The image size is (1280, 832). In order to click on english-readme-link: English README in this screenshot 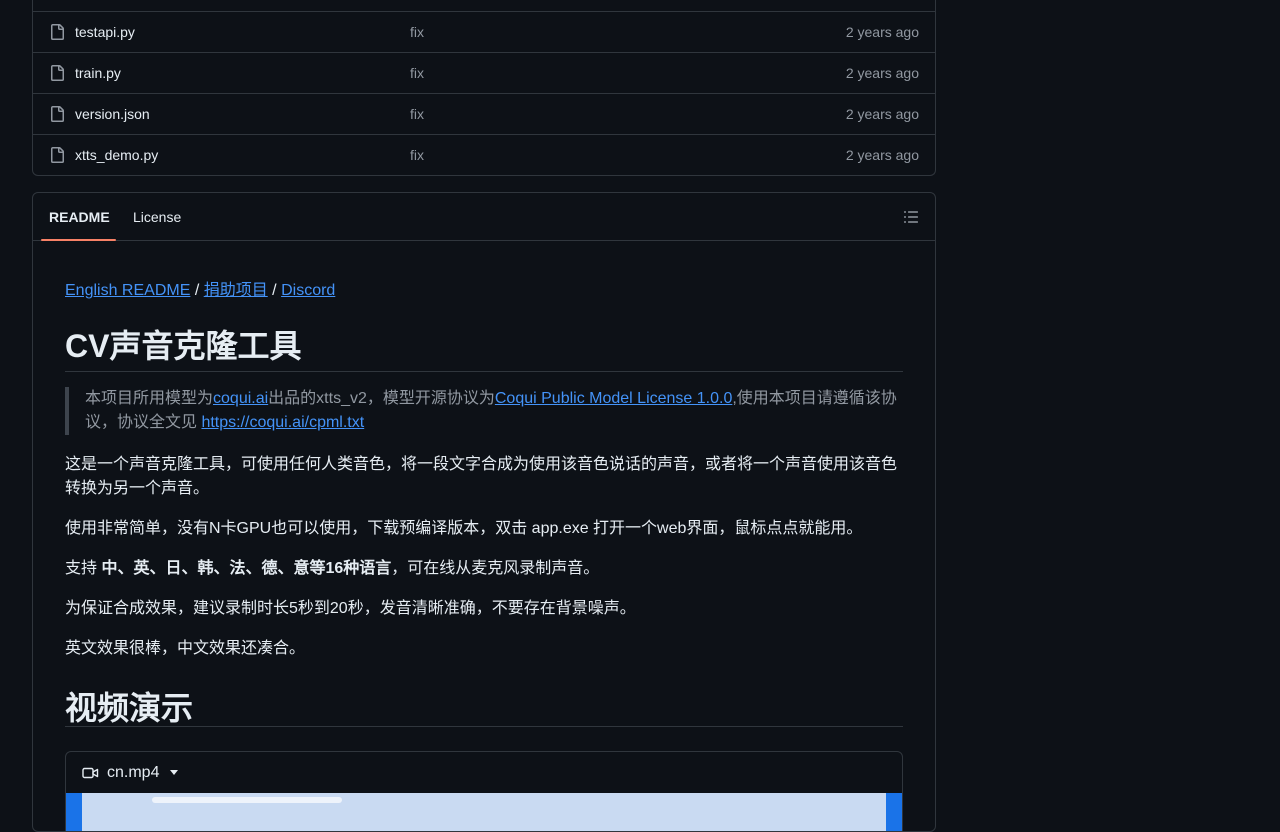, I will do `click(127, 290)`.